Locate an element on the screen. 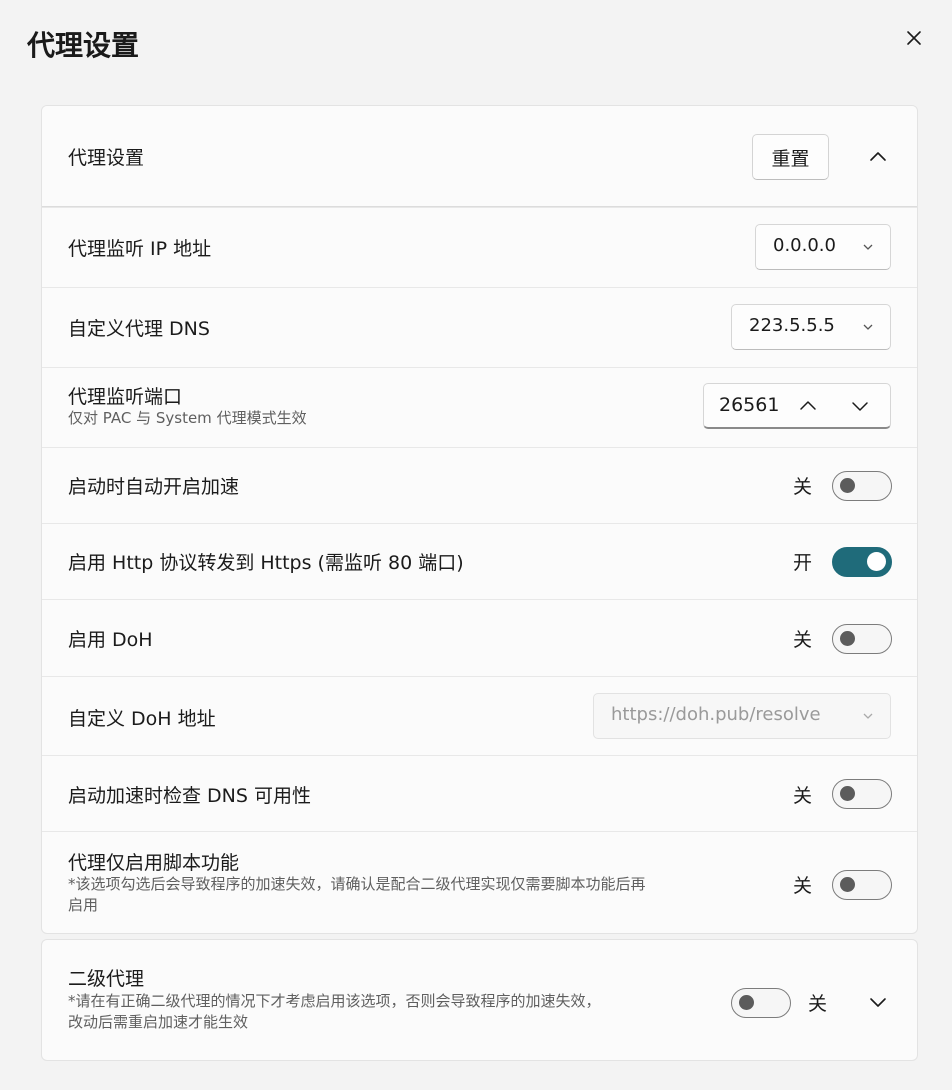  check-dns-row: 启动加速时检查 DNS 可用性 关 is located at coordinates (479, 793).